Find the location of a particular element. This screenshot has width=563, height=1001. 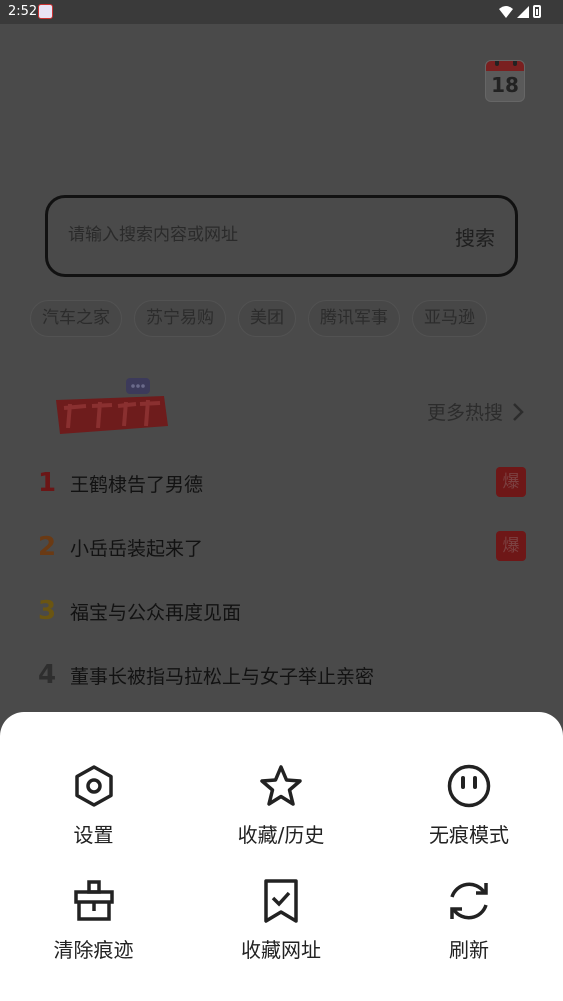

wifi-icon is located at coordinates (506, 11).